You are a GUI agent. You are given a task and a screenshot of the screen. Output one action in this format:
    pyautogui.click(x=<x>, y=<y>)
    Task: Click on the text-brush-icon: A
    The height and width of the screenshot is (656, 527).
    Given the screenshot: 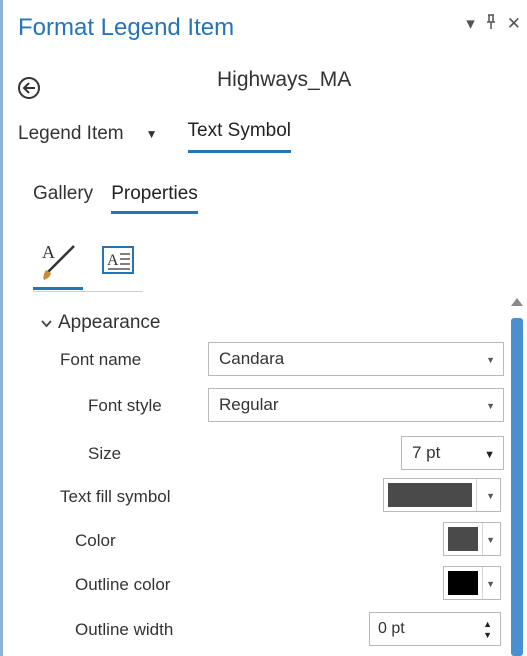 What is the action you would take?
    pyautogui.click(x=58, y=261)
    